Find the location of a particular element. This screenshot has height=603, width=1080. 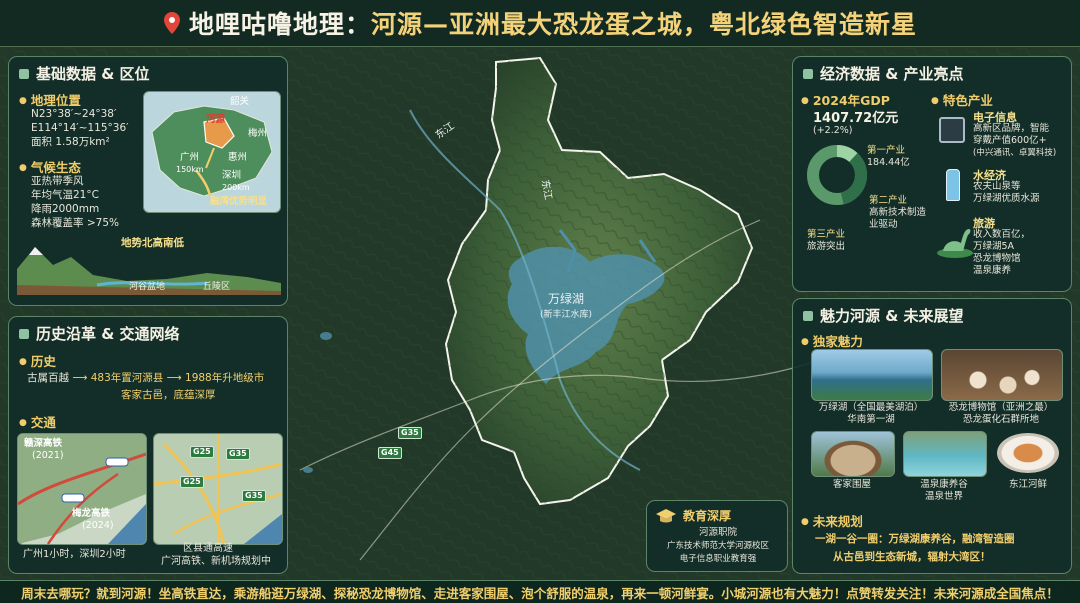

rail-year-2: (2024) is located at coordinates (98, 525).